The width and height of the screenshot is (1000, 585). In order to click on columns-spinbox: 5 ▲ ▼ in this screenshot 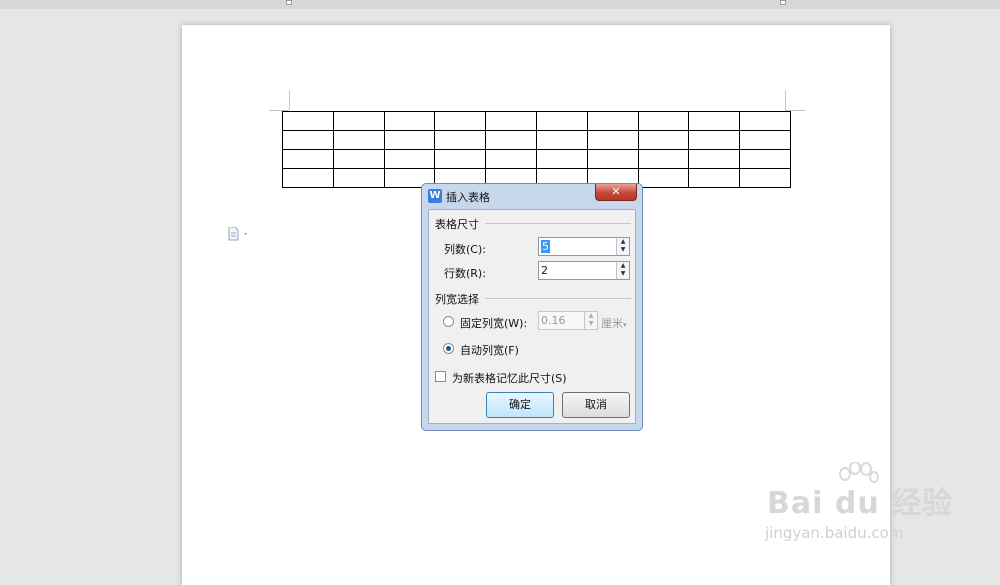, I will do `click(584, 246)`.